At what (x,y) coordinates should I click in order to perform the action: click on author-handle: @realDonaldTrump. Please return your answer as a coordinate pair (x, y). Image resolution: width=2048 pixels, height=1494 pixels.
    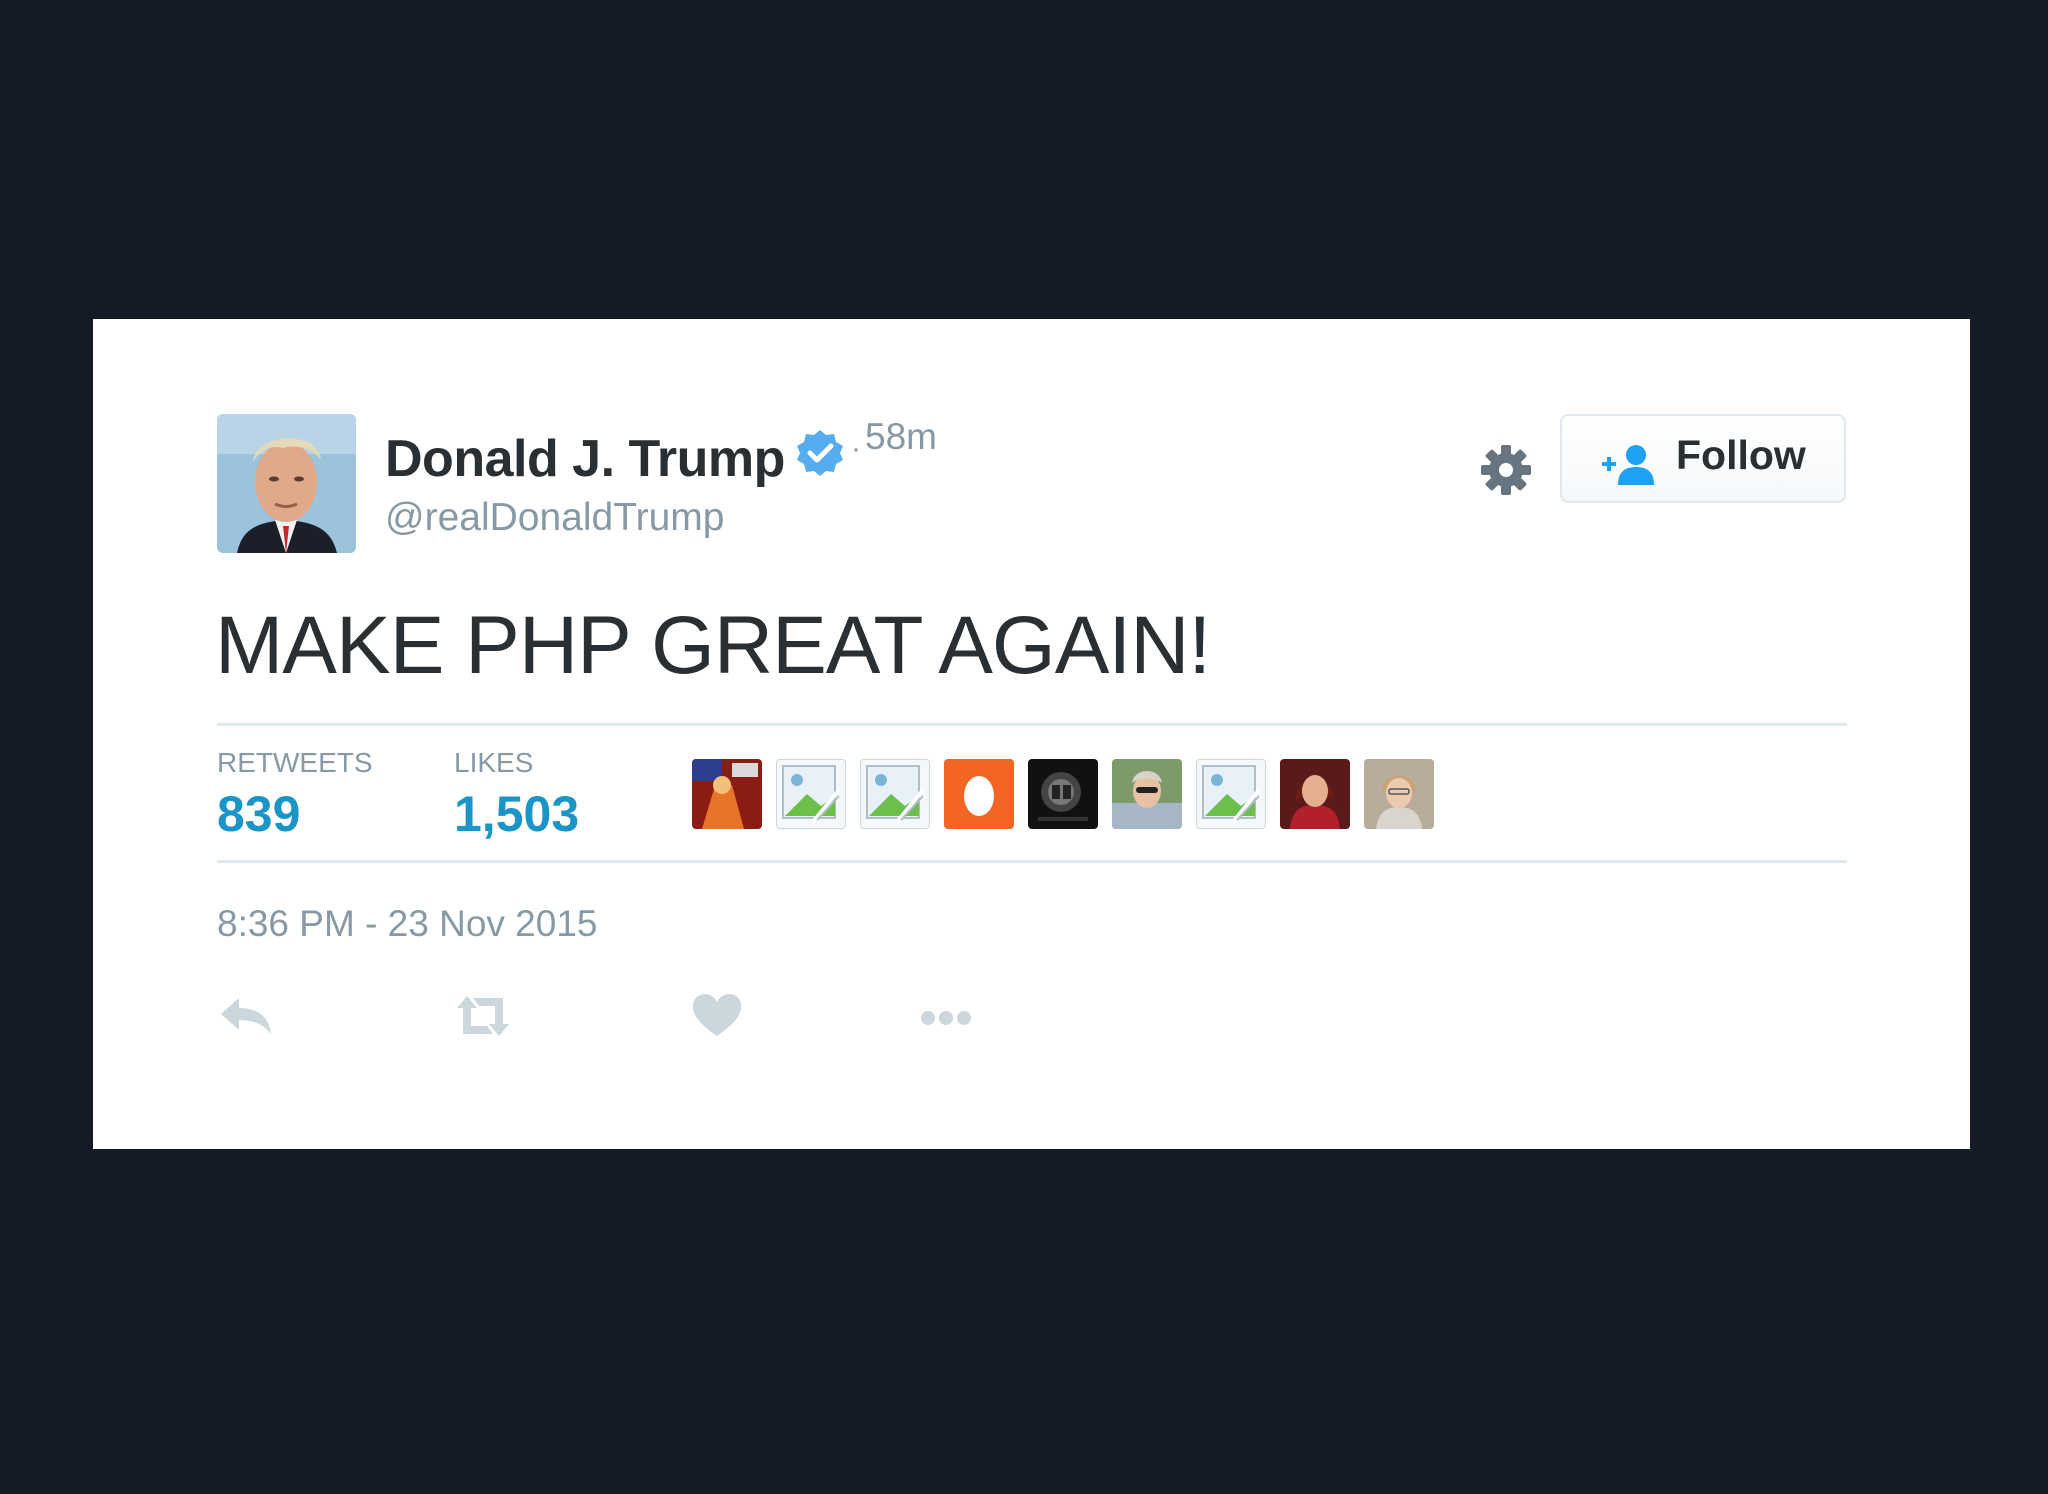
    Looking at the image, I should click on (554, 518).